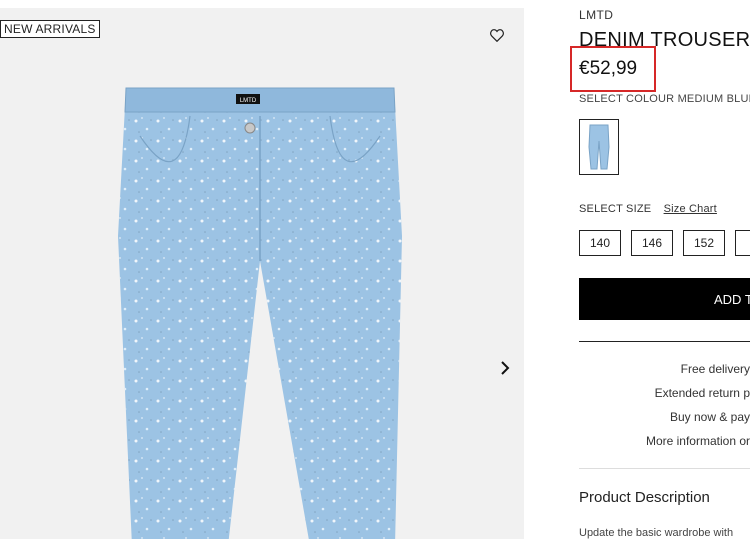 The height and width of the screenshot is (539, 750). Describe the element at coordinates (742, 243) in the screenshot. I see `size-option-partial: 1` at that location.